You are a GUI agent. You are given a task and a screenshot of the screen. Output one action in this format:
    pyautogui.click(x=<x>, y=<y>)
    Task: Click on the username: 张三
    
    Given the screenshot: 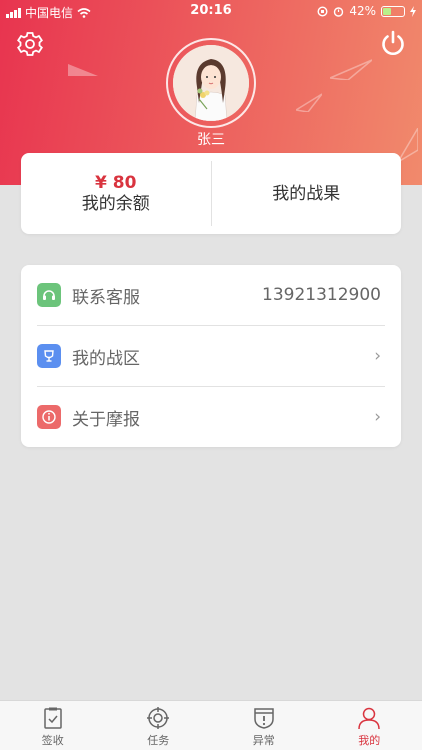 What is the action you would take?
    pyautogui.click(x=211, y=140)
    